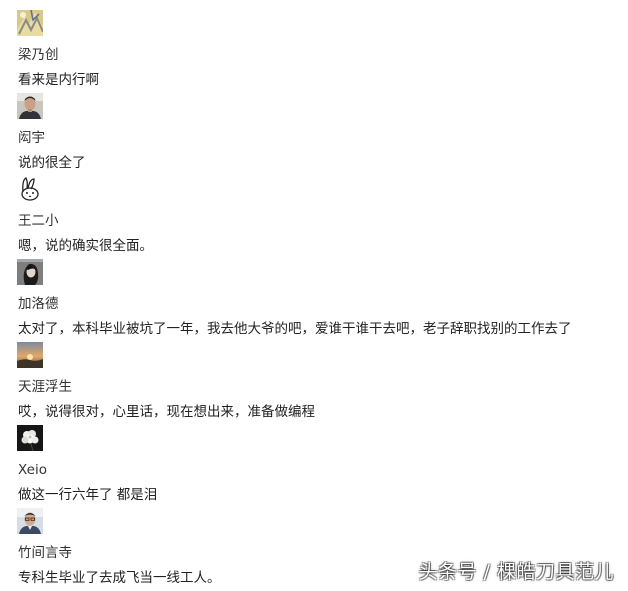 This screenshot has height=591, width=628. What do you see at coordinates (32, 470) in the screenshot?
I see `comment-username: Xeio` at bounding box center [32, 470].